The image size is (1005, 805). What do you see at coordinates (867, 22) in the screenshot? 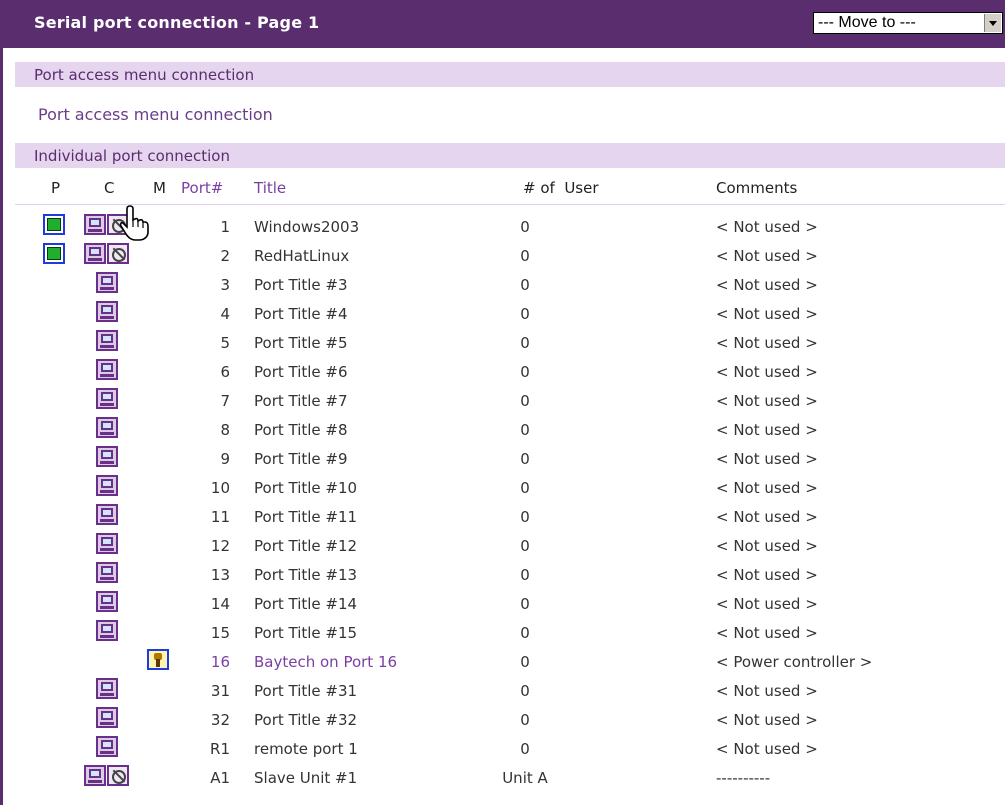
I see `move-to-value: --- Move to ---` at bounding box center [867, 22].